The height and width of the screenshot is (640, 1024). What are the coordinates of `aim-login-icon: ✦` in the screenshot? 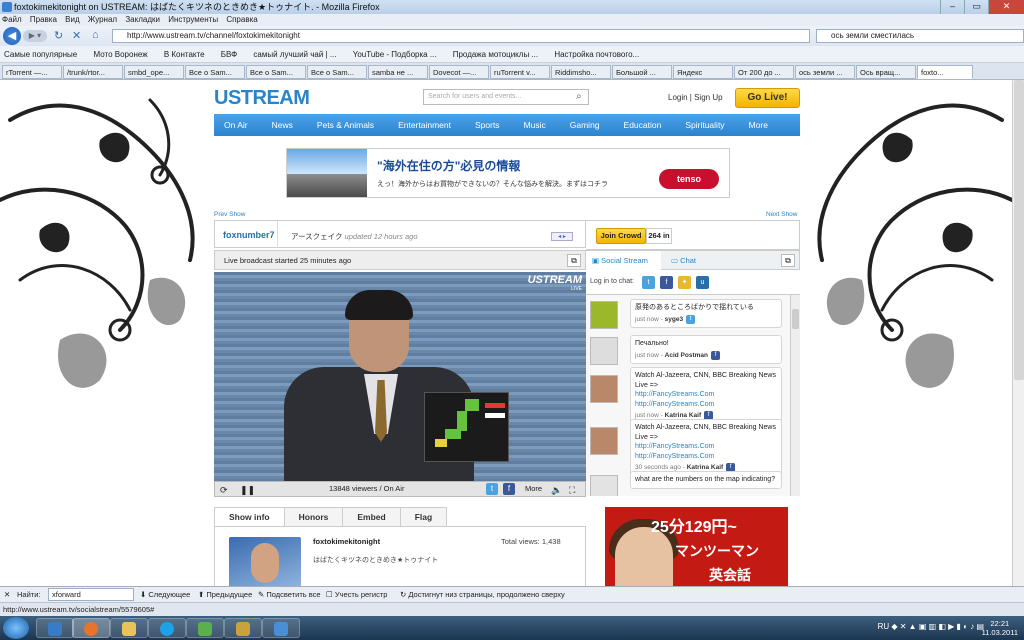 It's located at (684, 282).